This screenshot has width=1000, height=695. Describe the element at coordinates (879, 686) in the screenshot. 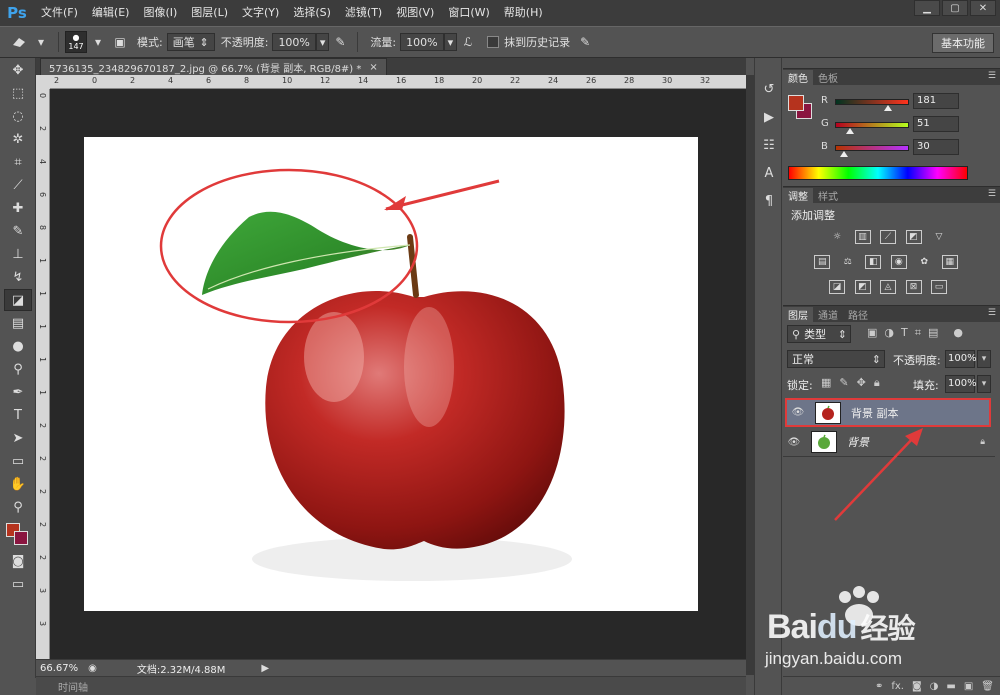

I see `link-layers-icon: ⚭` at that location.